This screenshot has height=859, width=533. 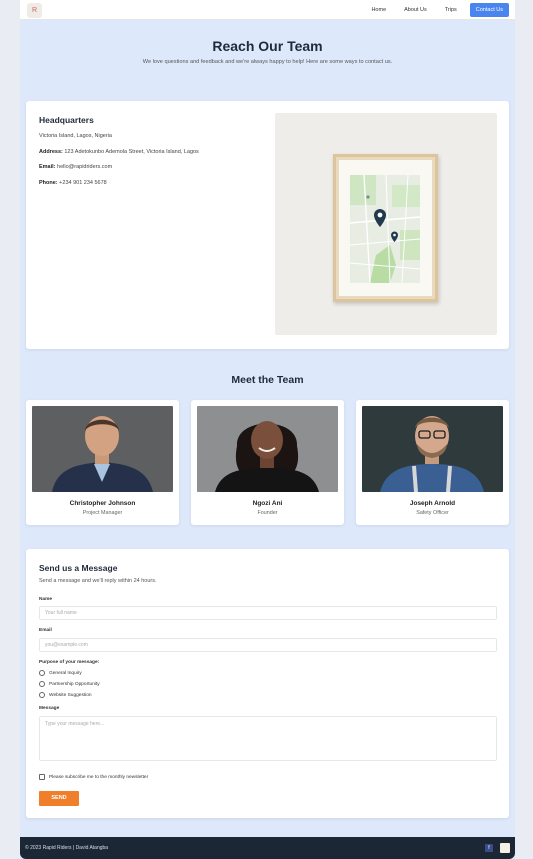 I want to click on email-input, so click(x=268, y=645).